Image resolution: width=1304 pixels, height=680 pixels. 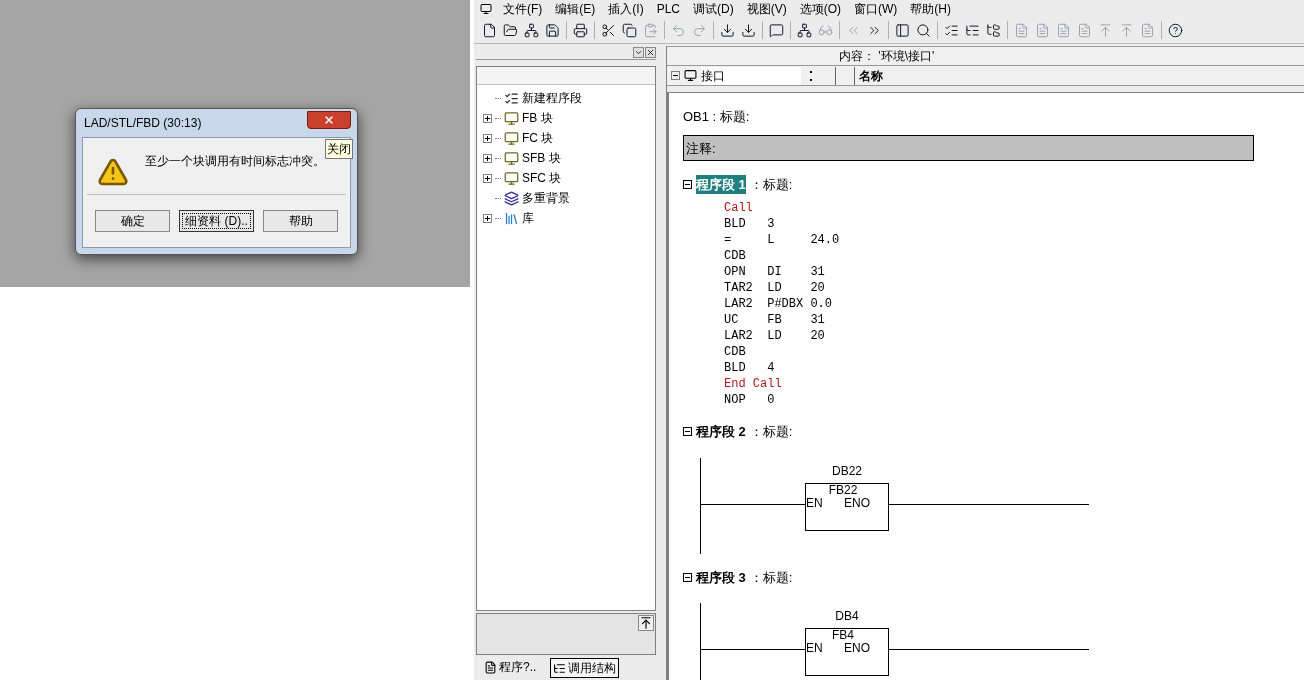 I want to click on download-icon, so click(x=727, y=30).